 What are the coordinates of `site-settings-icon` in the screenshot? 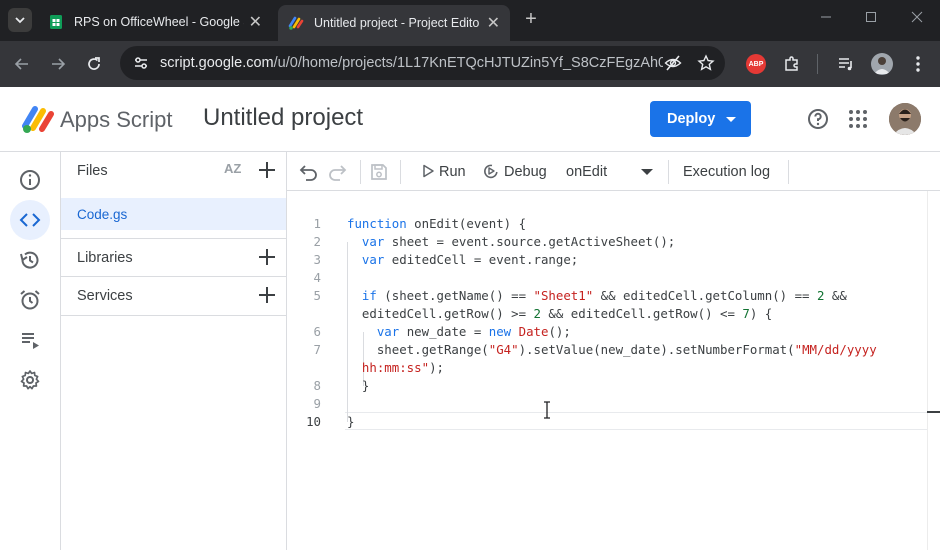 It's located at (141, 63).